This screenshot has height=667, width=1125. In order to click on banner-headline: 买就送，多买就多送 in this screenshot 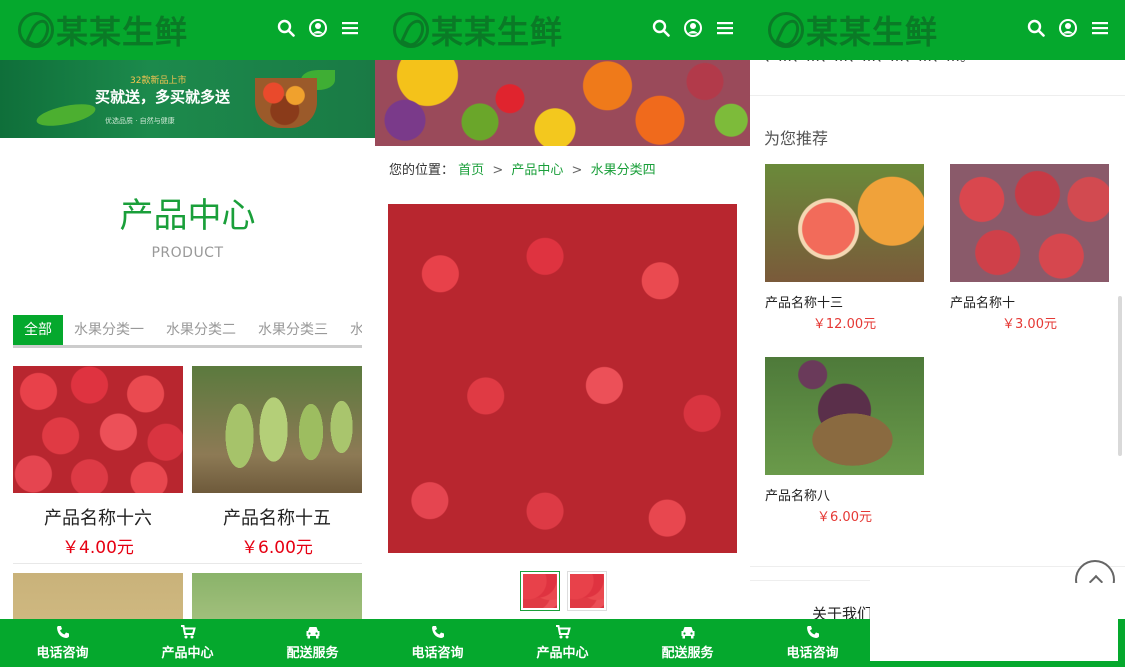, I will do `click(163, 97)`.